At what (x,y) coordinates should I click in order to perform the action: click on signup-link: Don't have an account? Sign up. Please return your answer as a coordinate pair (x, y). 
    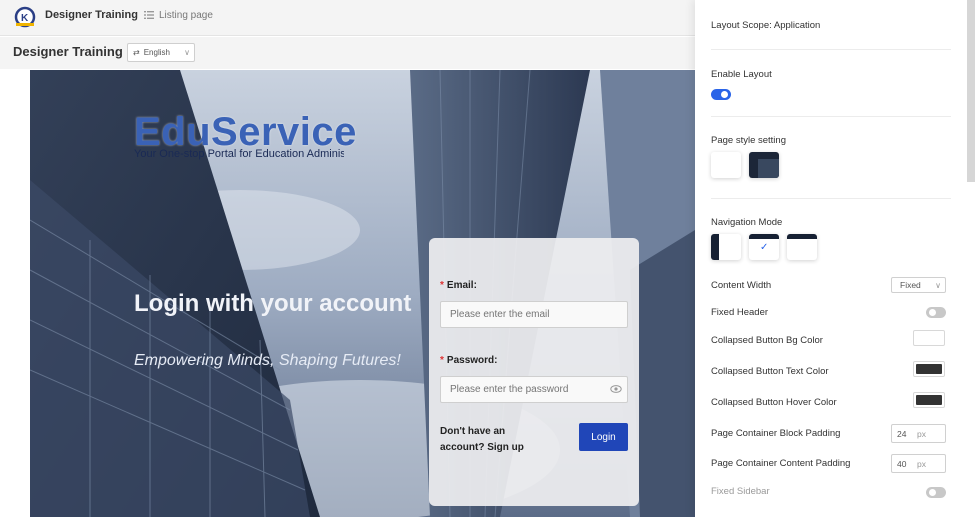
    Looking at the image, I should click on (490, 440).